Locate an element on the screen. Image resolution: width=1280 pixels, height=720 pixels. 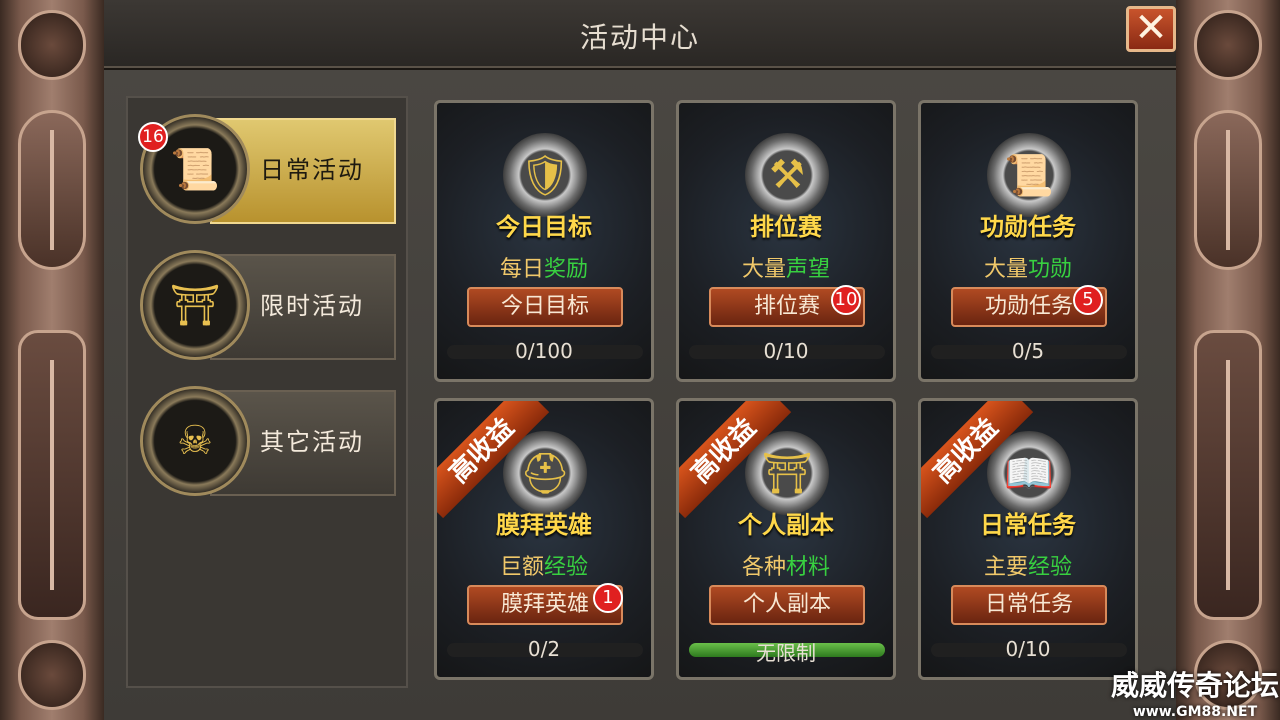
activity-card-ranked: ⚒ 排位赛 大量声望 排位赛 10 0/10 is located at coordinates (786, 241).